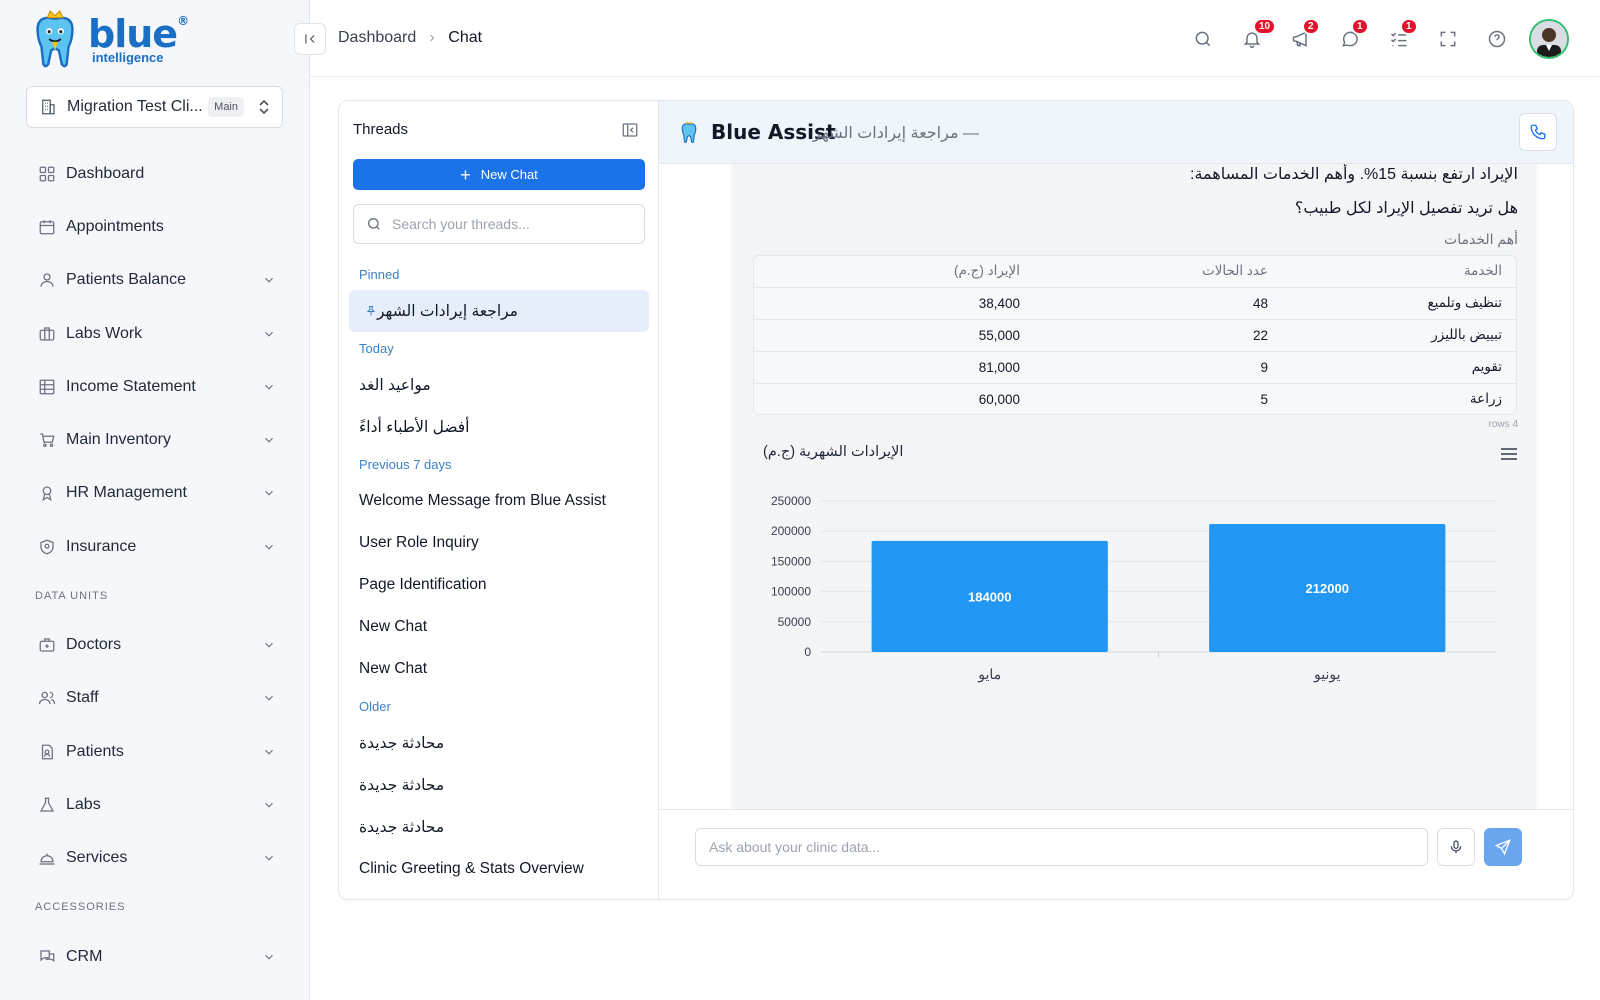 Image resolution: width=1600 pixels, height=1000 pixels. I want to click on announcements-button: 2, so click(1300, 38).